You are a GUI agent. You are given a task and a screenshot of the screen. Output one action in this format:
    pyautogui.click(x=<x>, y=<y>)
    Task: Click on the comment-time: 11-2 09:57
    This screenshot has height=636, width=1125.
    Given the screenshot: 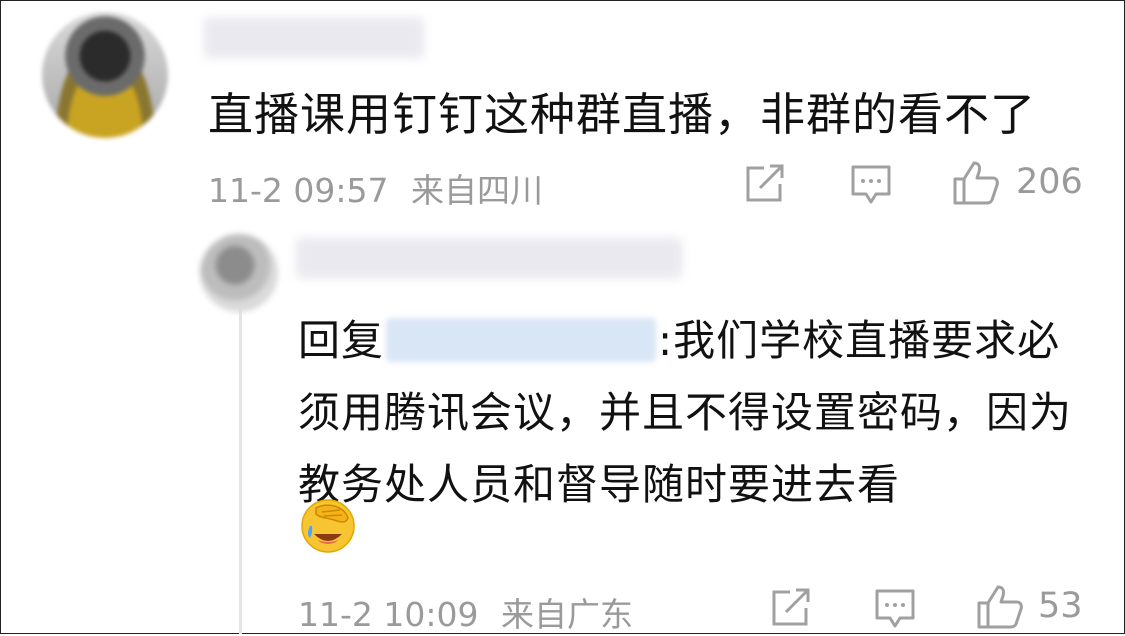 What is the action you would take?
    pyautogui.click(x=298, y=190)
    